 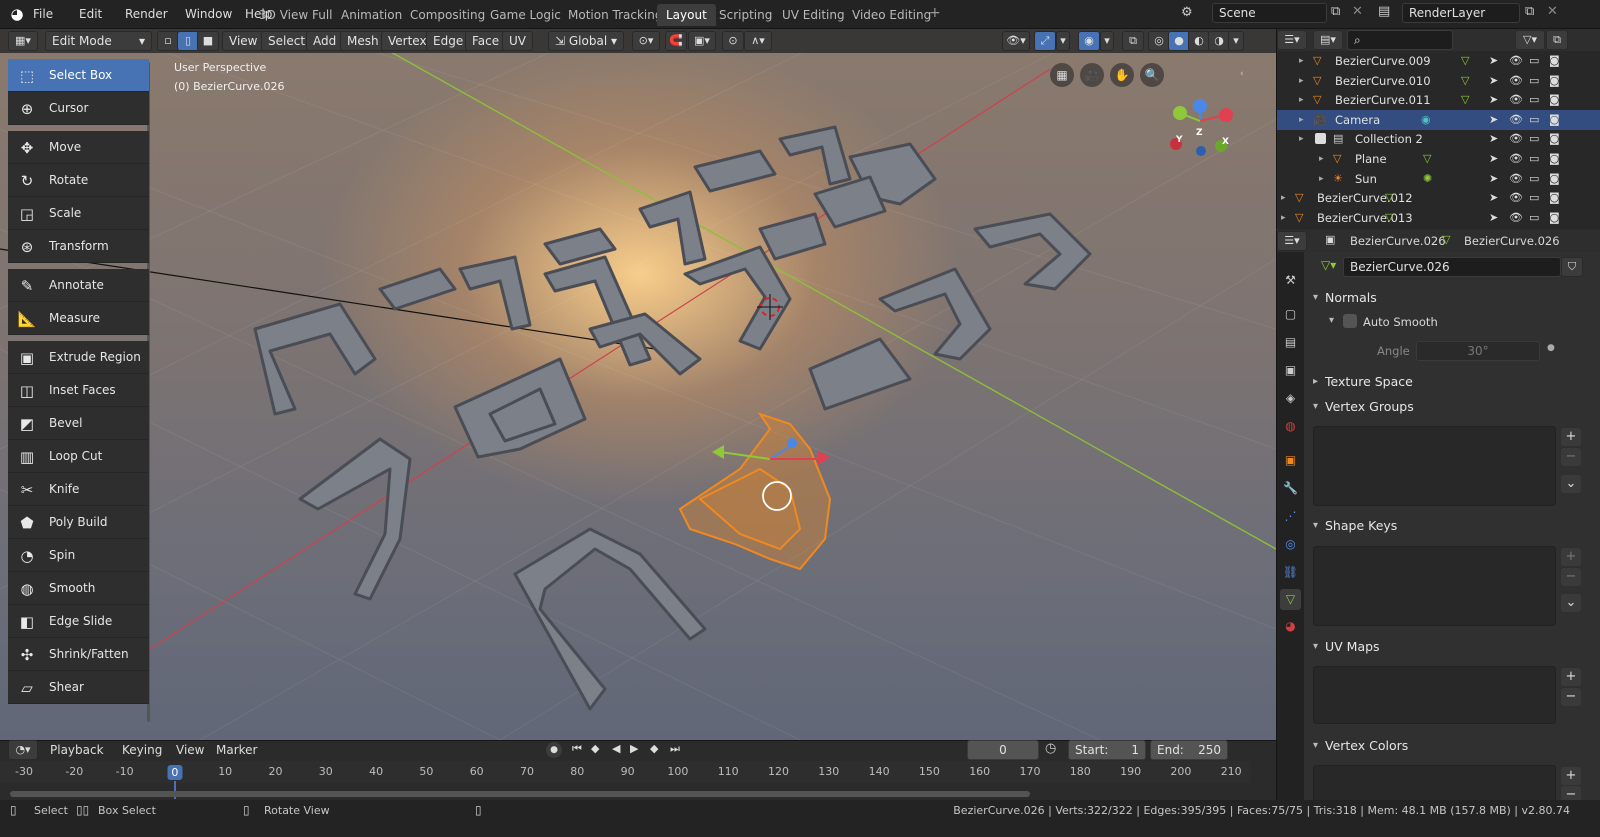 What do you see at coordinates (1452, 746) in the screenshot?
I see `vertex-colors-panel: Vertex Colors` at bounding box center [1452, 746].